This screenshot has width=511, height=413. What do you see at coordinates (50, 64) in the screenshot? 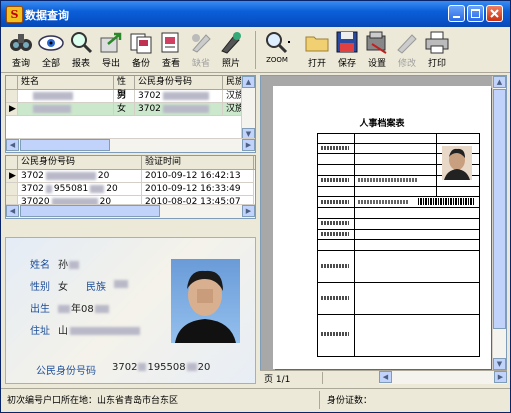
I see `all-label: 全部` at bounding box center [50, 64].